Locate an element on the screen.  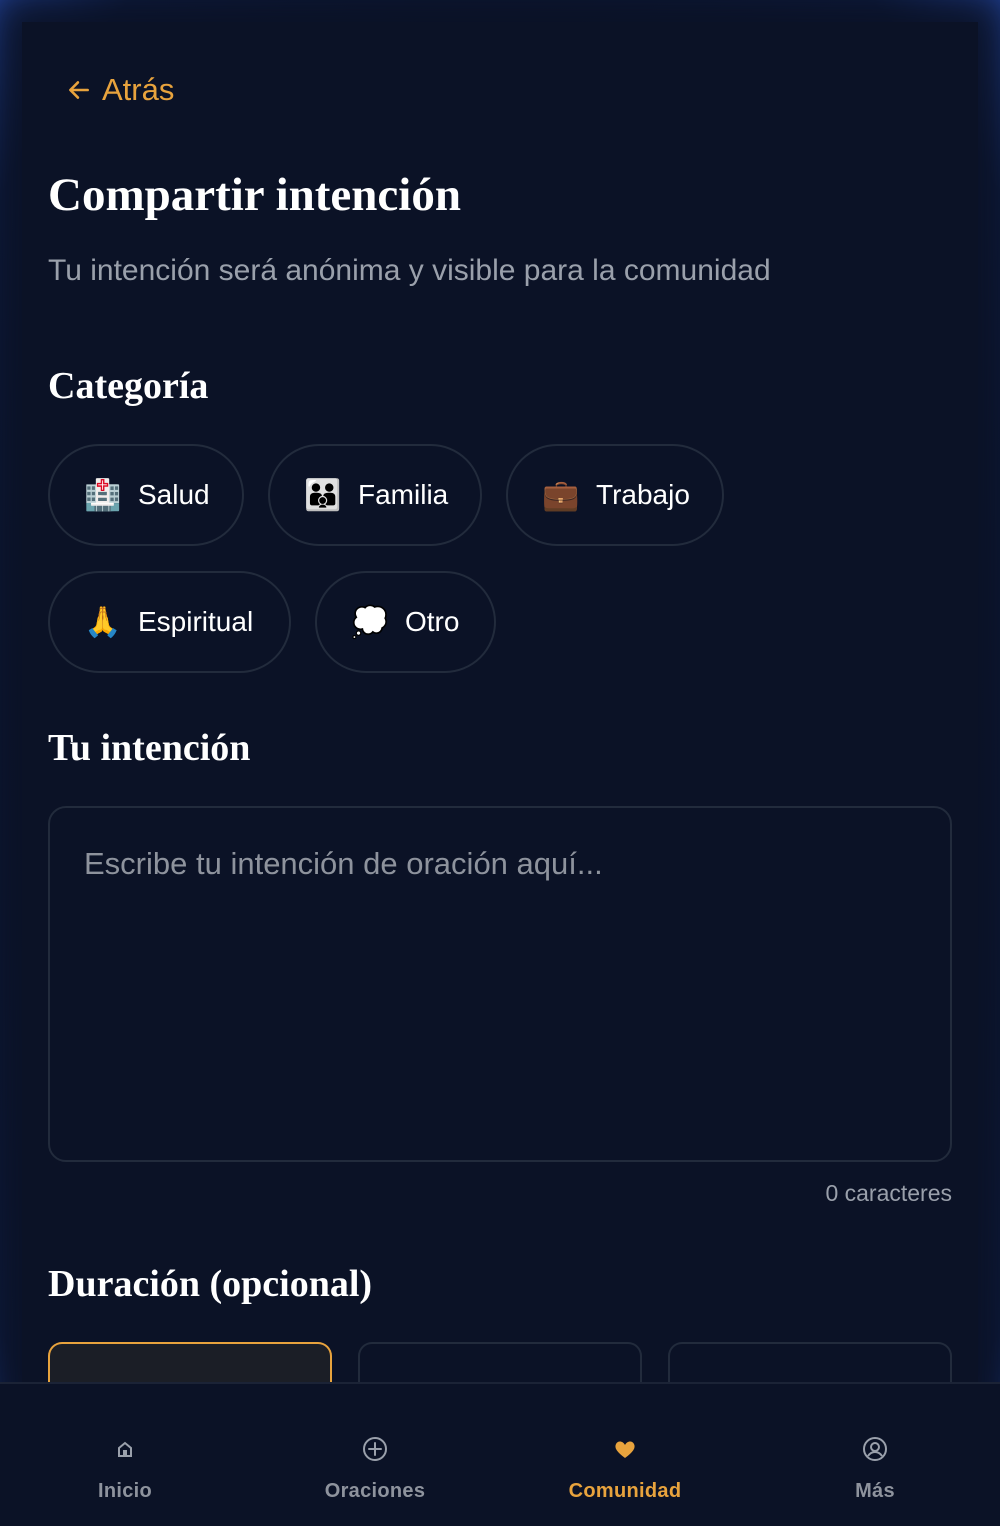
praying-hands-icon: 🙏 is located at coordinates (103, 622).